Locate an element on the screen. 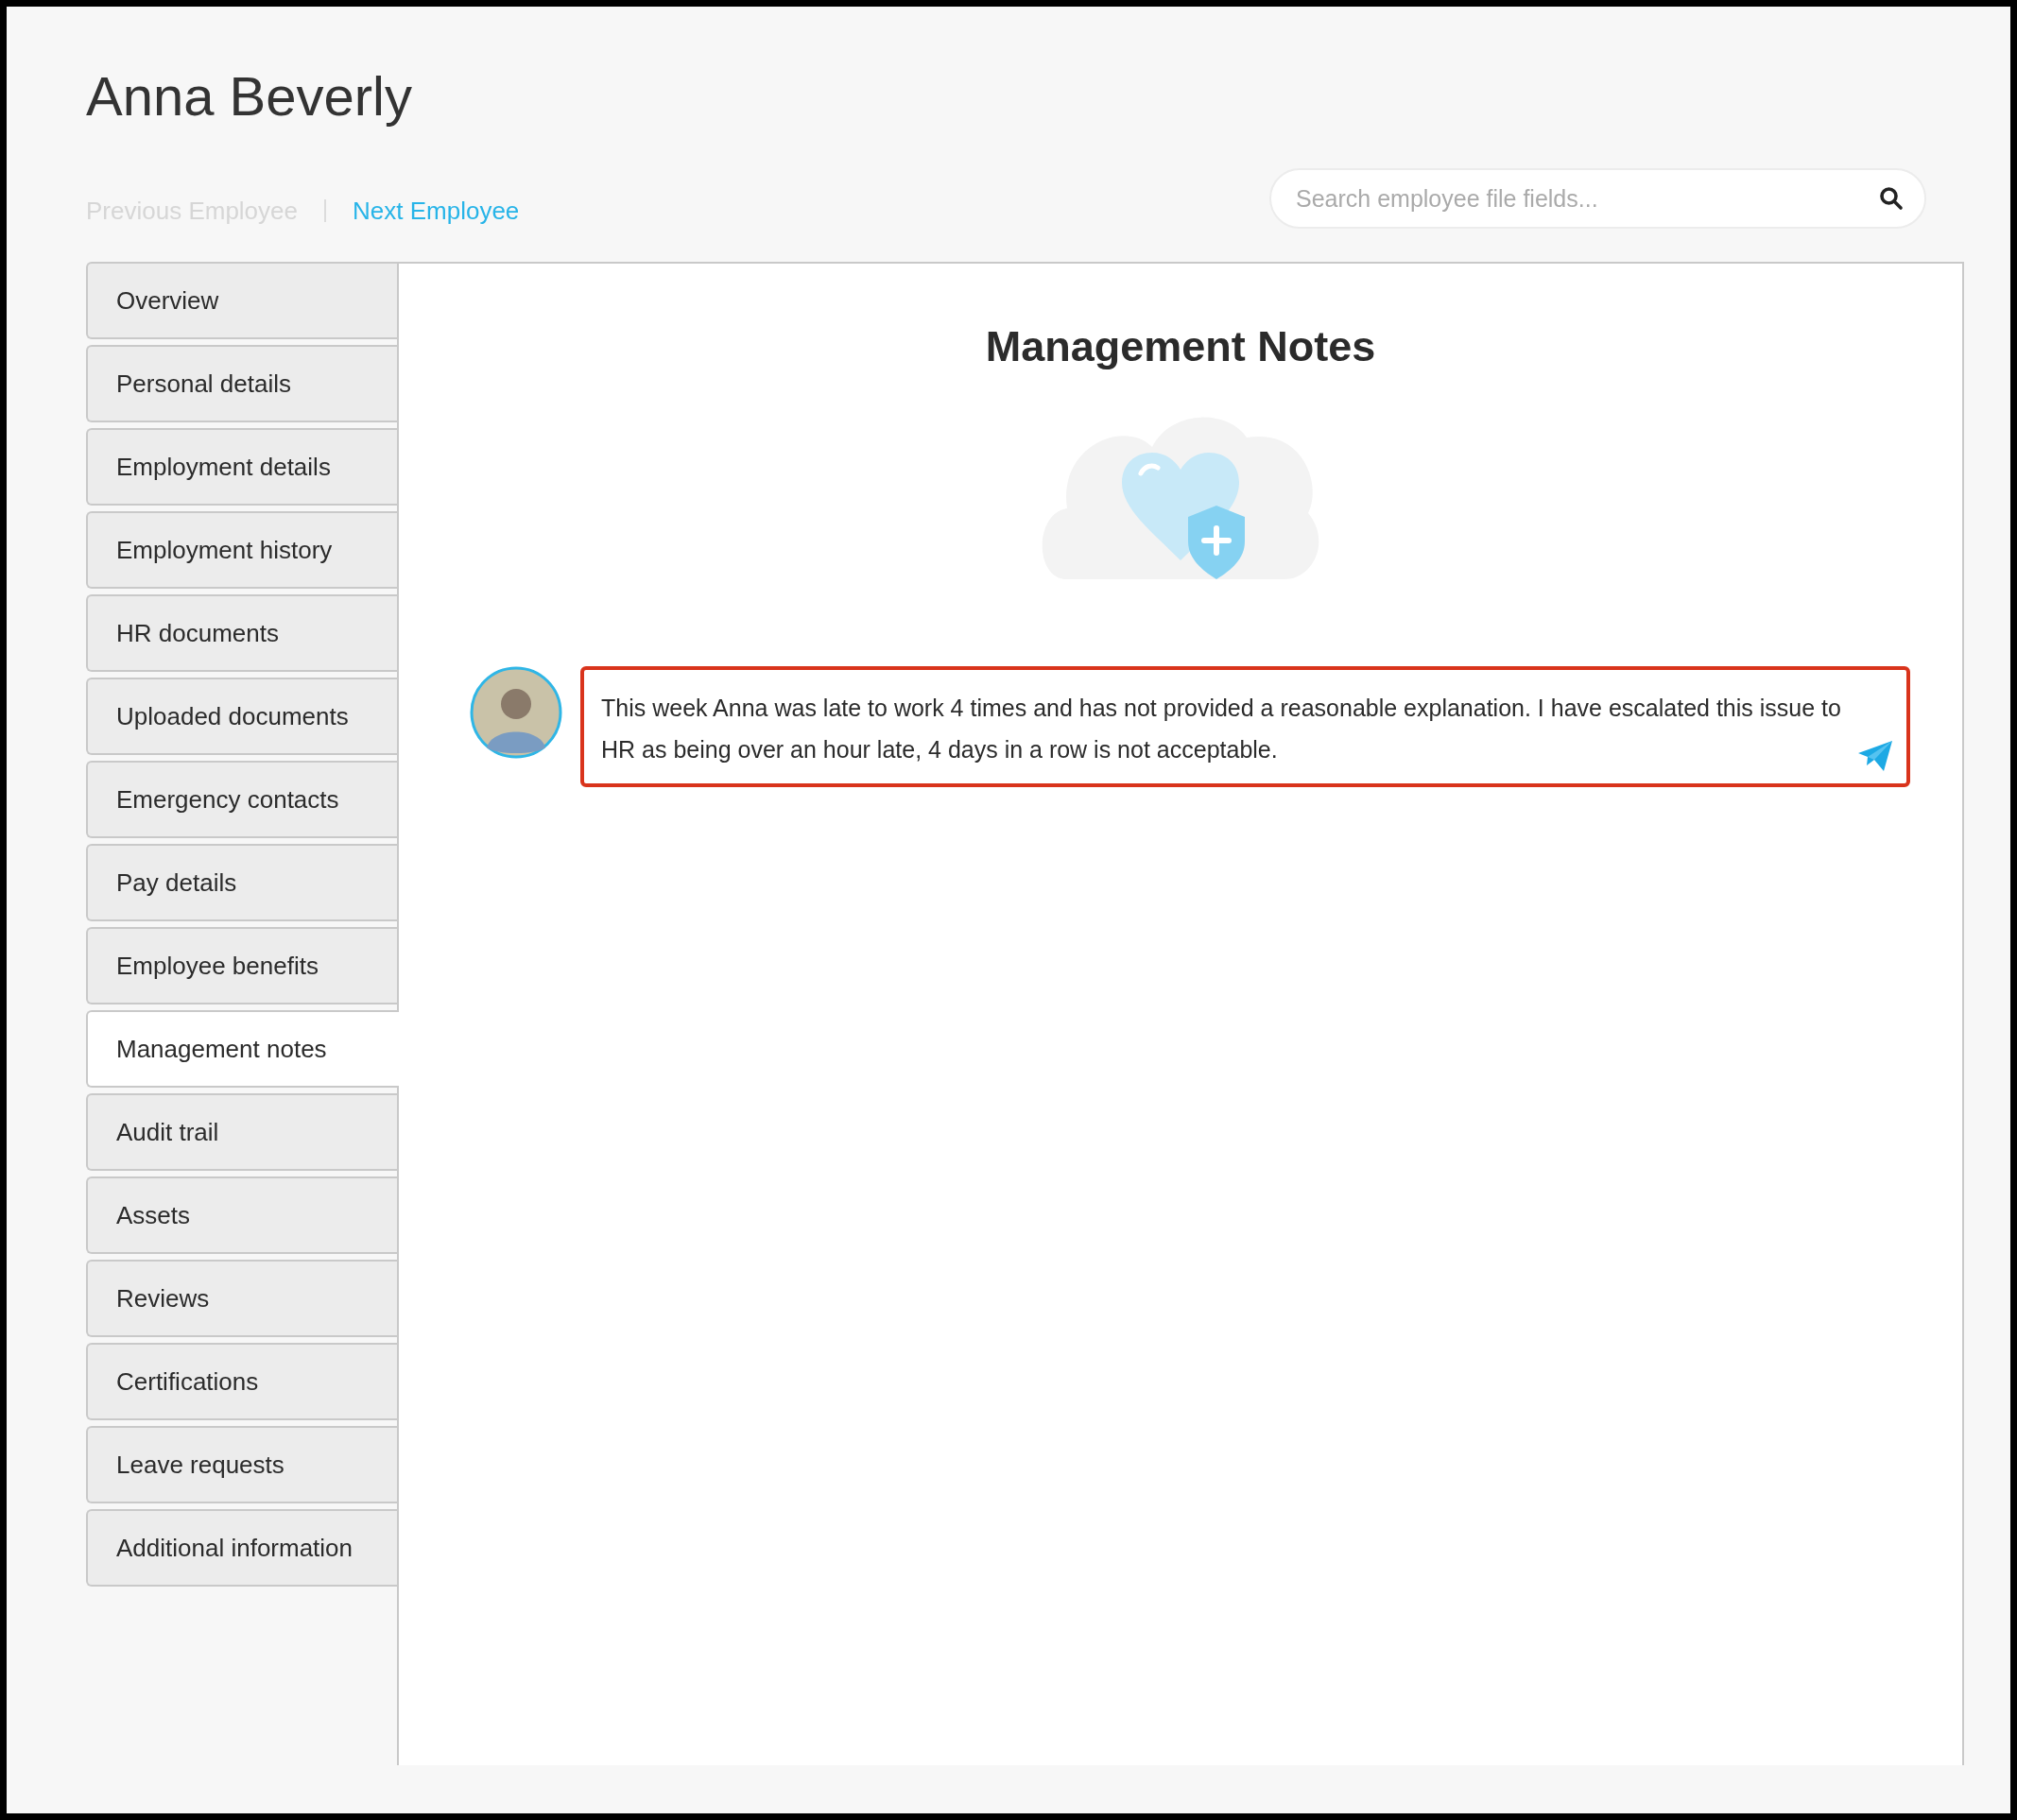 This screenshot has width=2017, height=1820. sidebar-tab: Employee benefits is located at coordinates (241, 965).